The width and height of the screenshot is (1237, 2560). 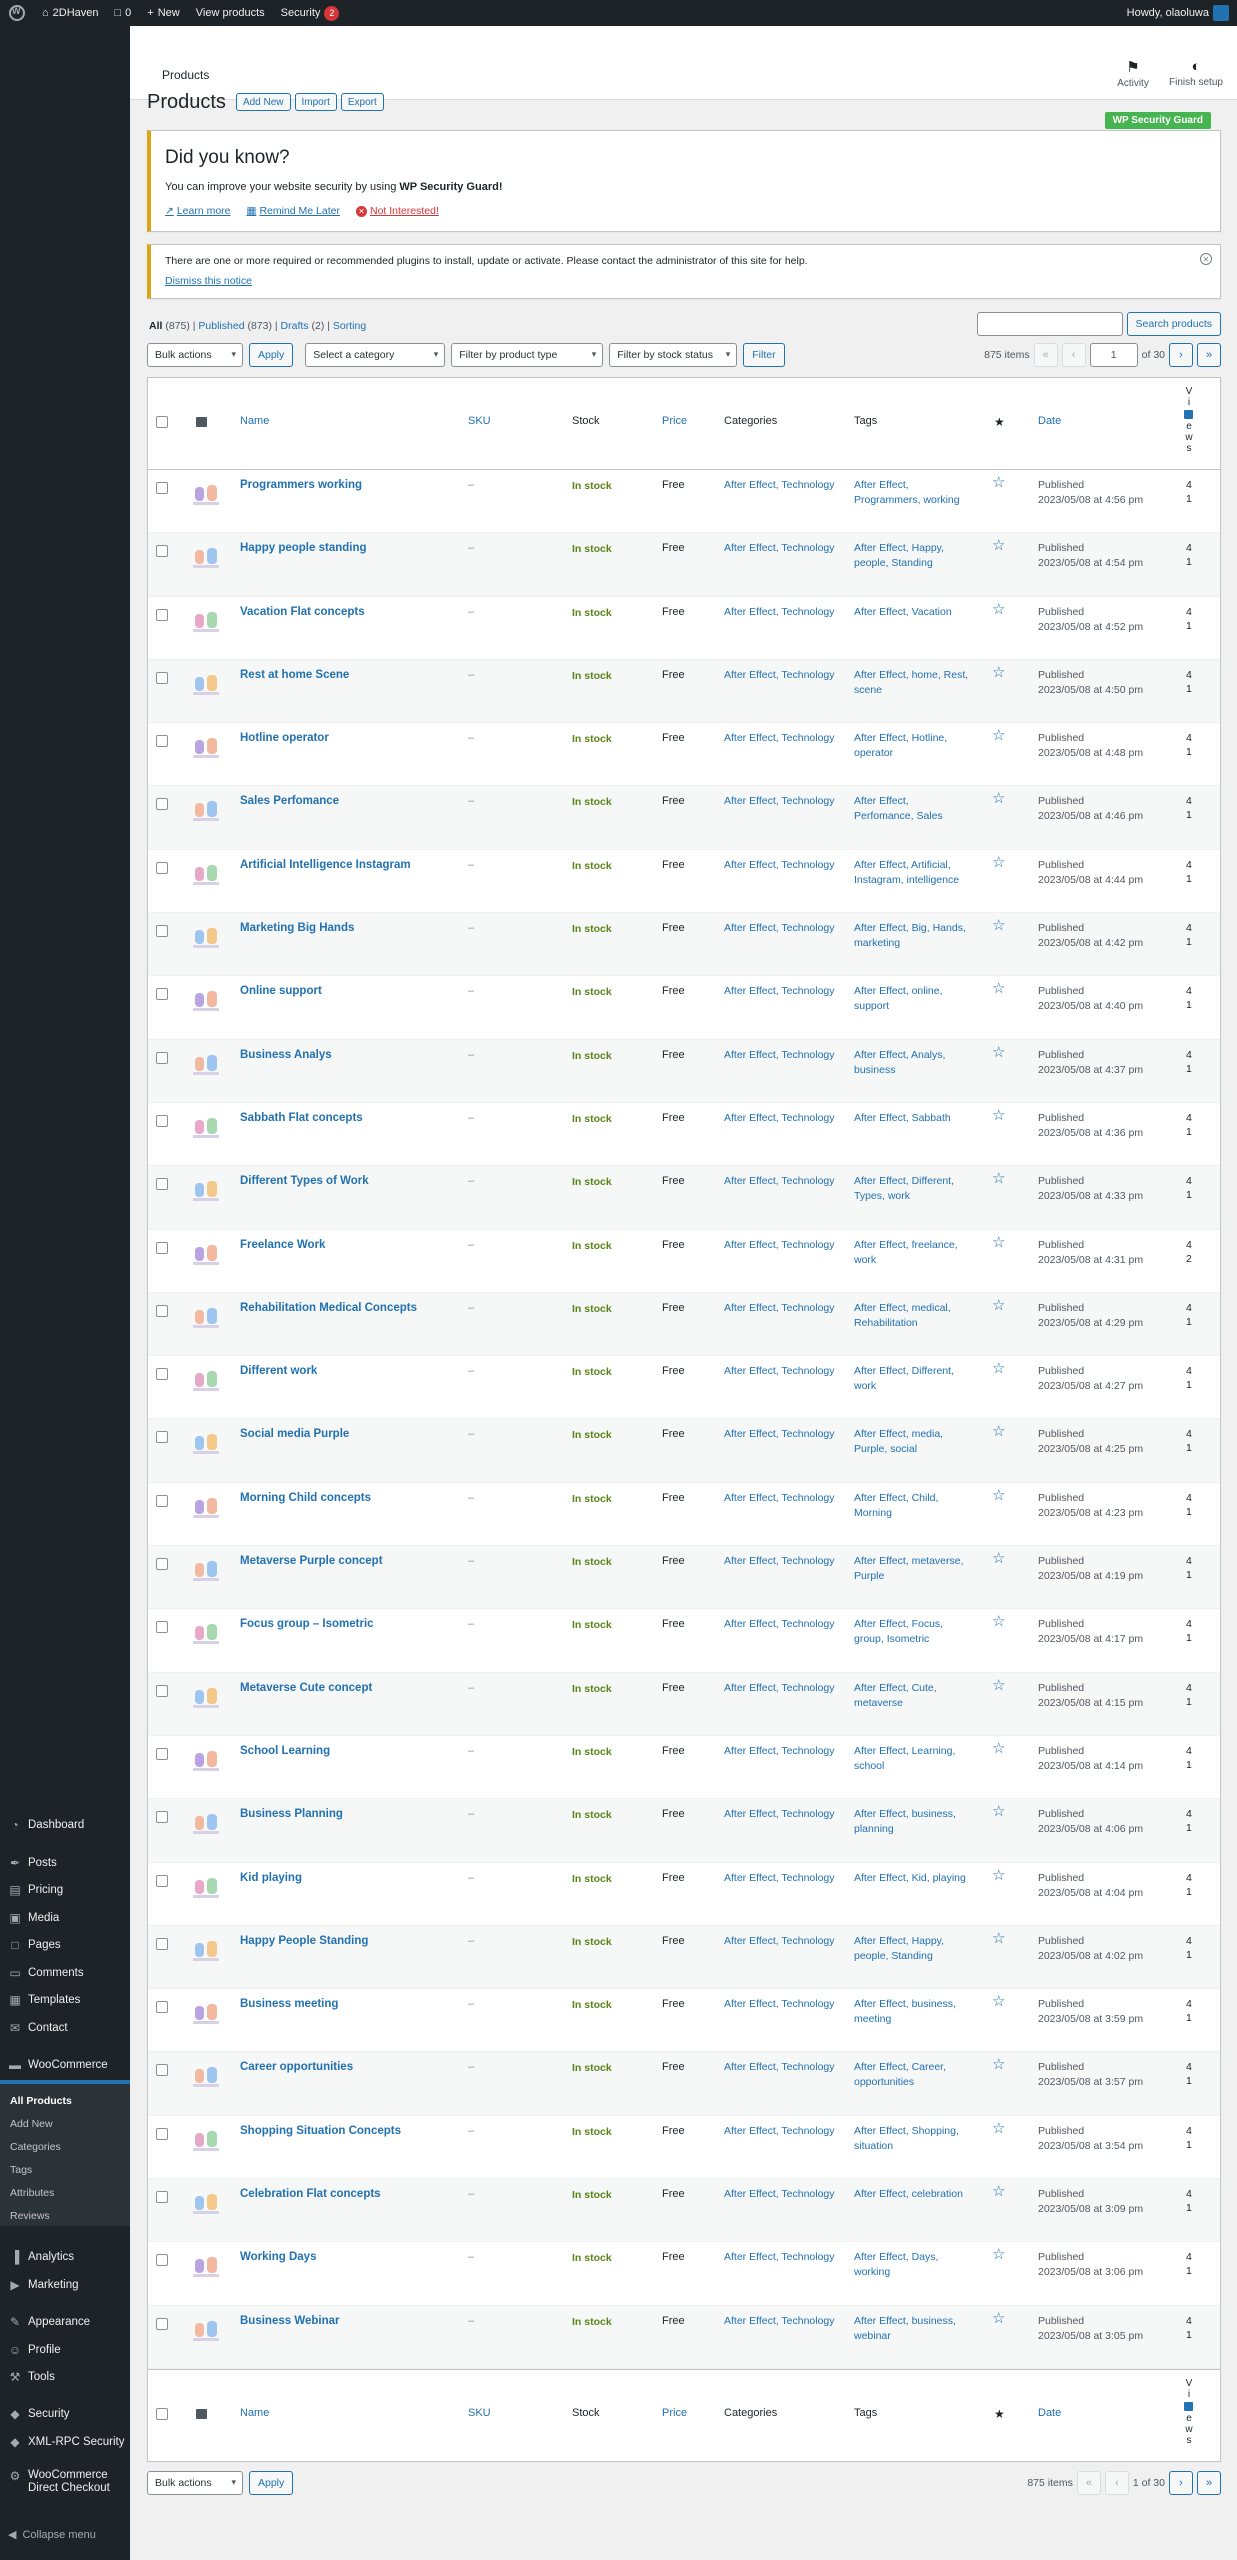 What do you see at coordinates (65, 2257) in the screenshot?
I see `sidebar-item-analytics: ▐ Analytics` at bounding box center [65, 2257].